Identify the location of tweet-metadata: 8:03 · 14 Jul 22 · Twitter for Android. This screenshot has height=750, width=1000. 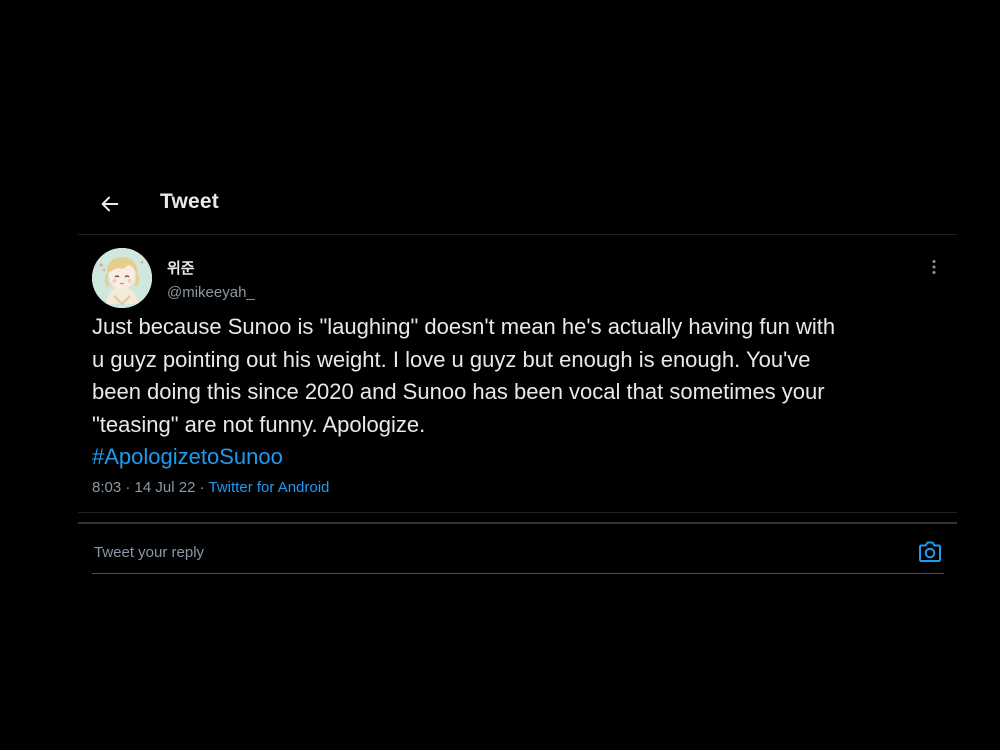
(210, 487).